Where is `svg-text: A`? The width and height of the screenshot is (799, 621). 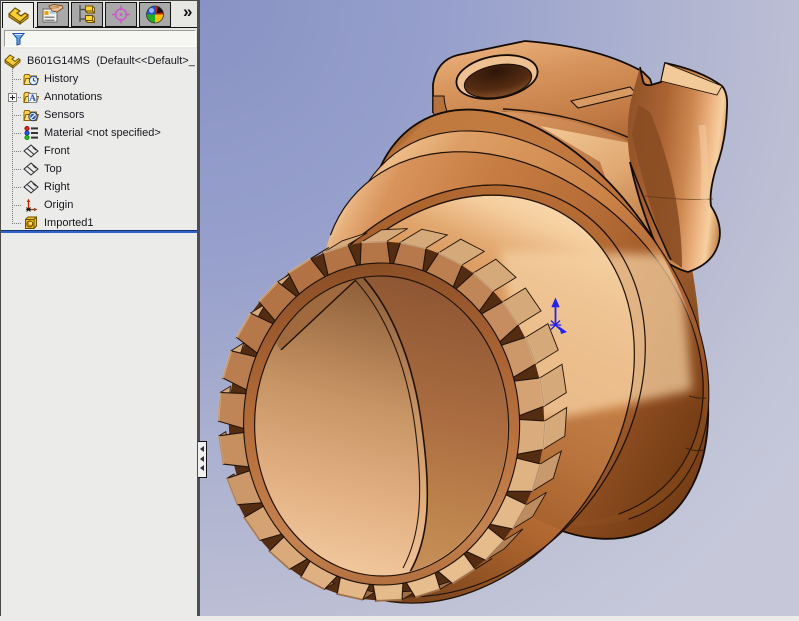 svg-text: A is located at coordinates (32, 99).